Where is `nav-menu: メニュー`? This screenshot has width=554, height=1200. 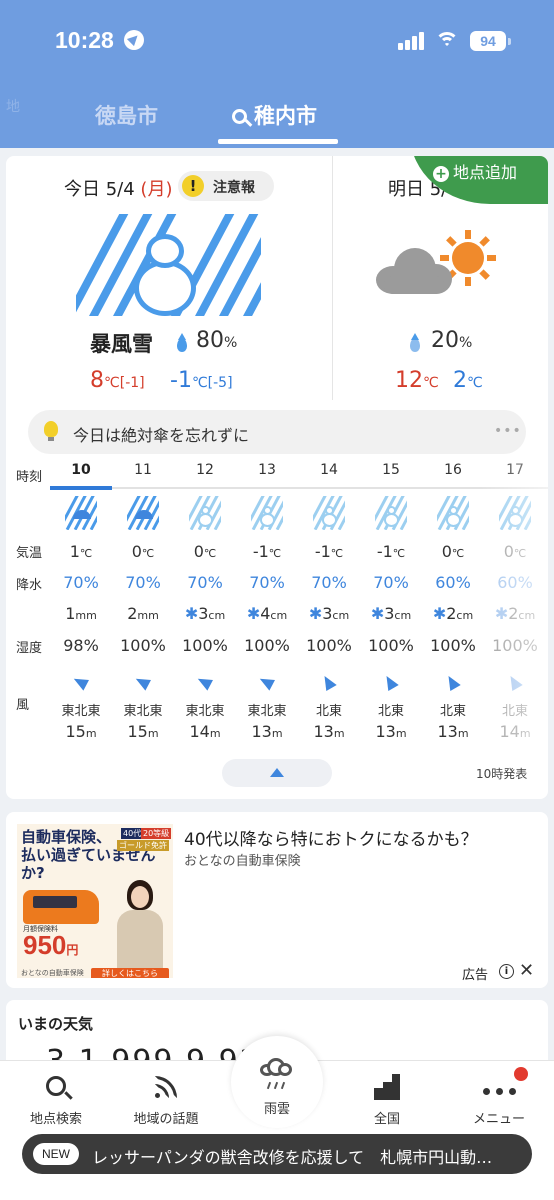 nav-menu: メニュー is located at coordinates (499, 1099).